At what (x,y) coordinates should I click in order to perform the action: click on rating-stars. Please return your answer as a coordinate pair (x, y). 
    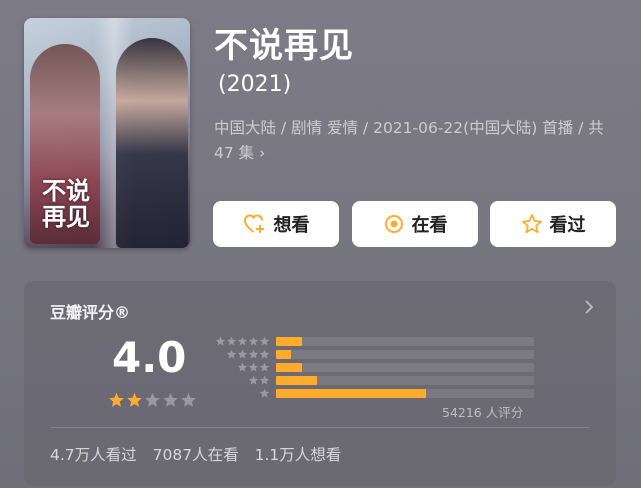
    Looking at the image, I should click on (152, 400).